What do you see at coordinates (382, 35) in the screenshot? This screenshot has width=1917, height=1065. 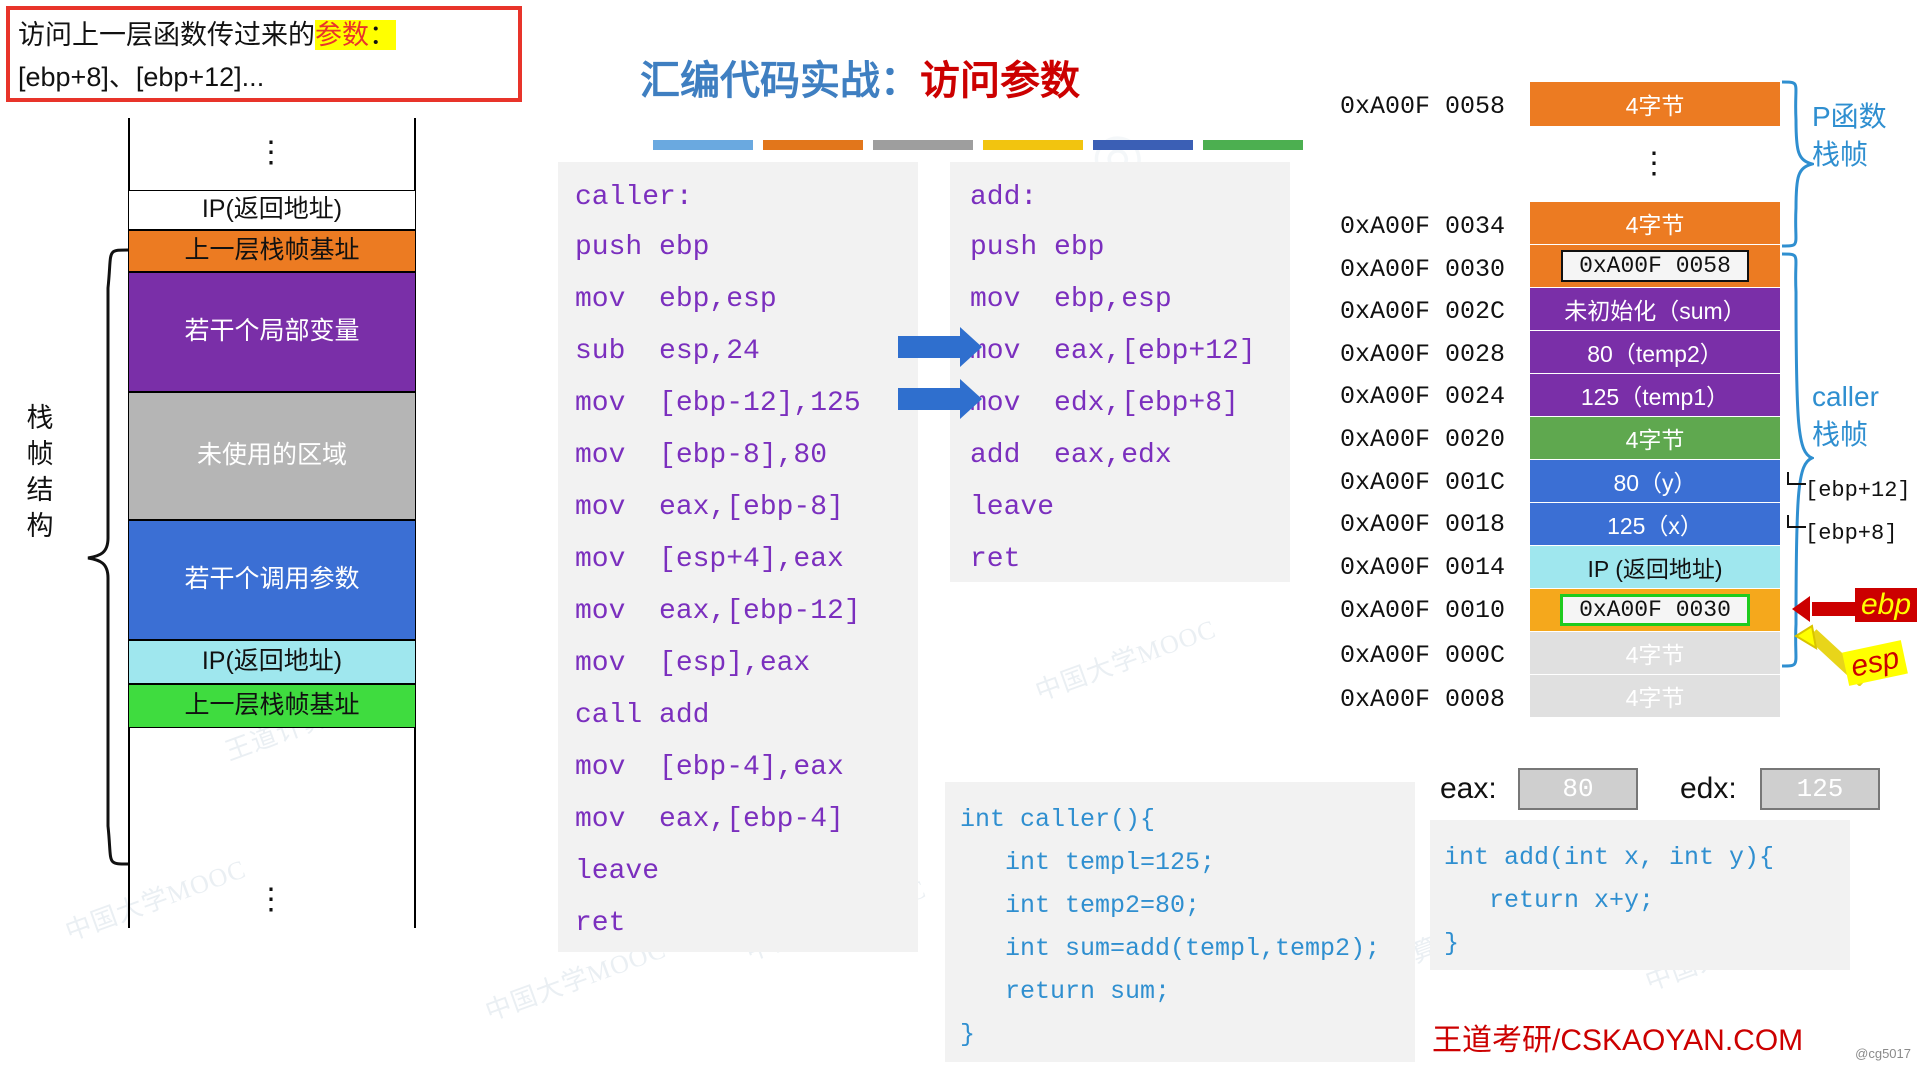 I see `note-line-1-post: ：` at bounding box center [382, 35].